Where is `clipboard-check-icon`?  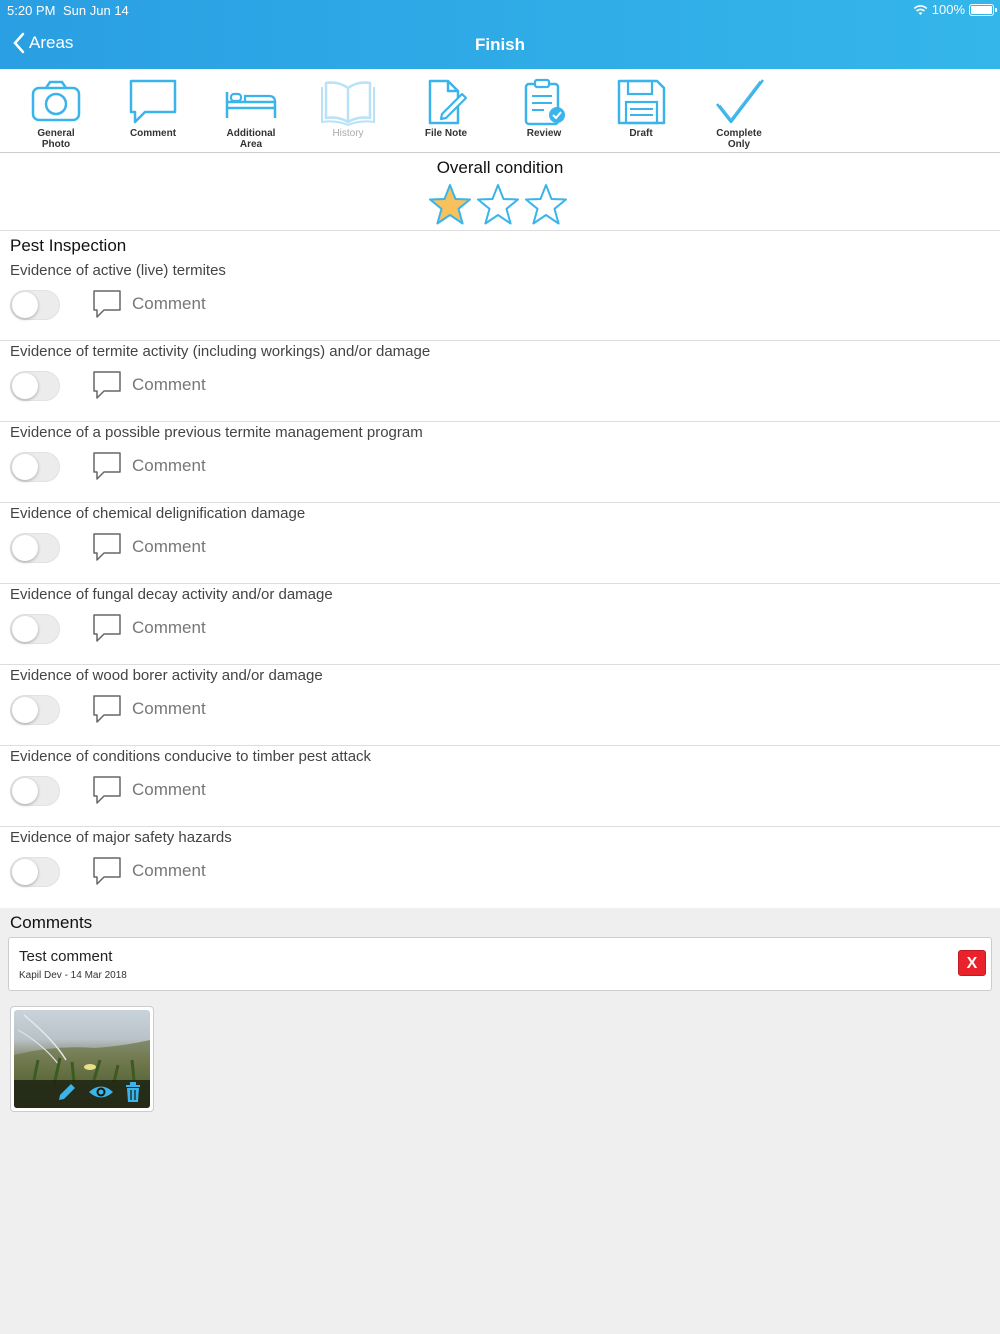 clipboard-check-icon is located at coordinates (544, 102).